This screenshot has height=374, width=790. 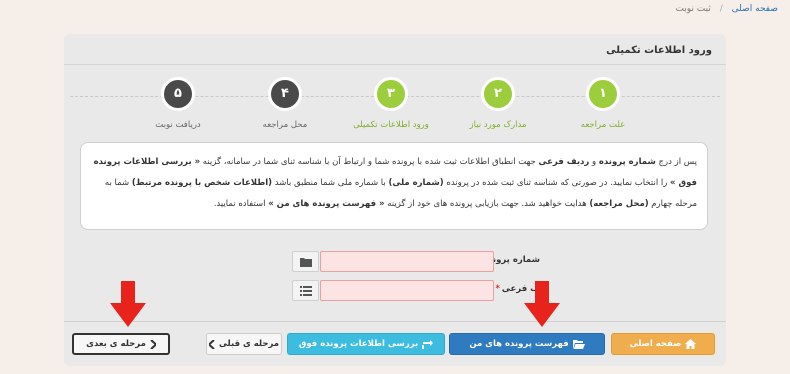 I want to click on refresh-icon, so click(x=428, y=344).